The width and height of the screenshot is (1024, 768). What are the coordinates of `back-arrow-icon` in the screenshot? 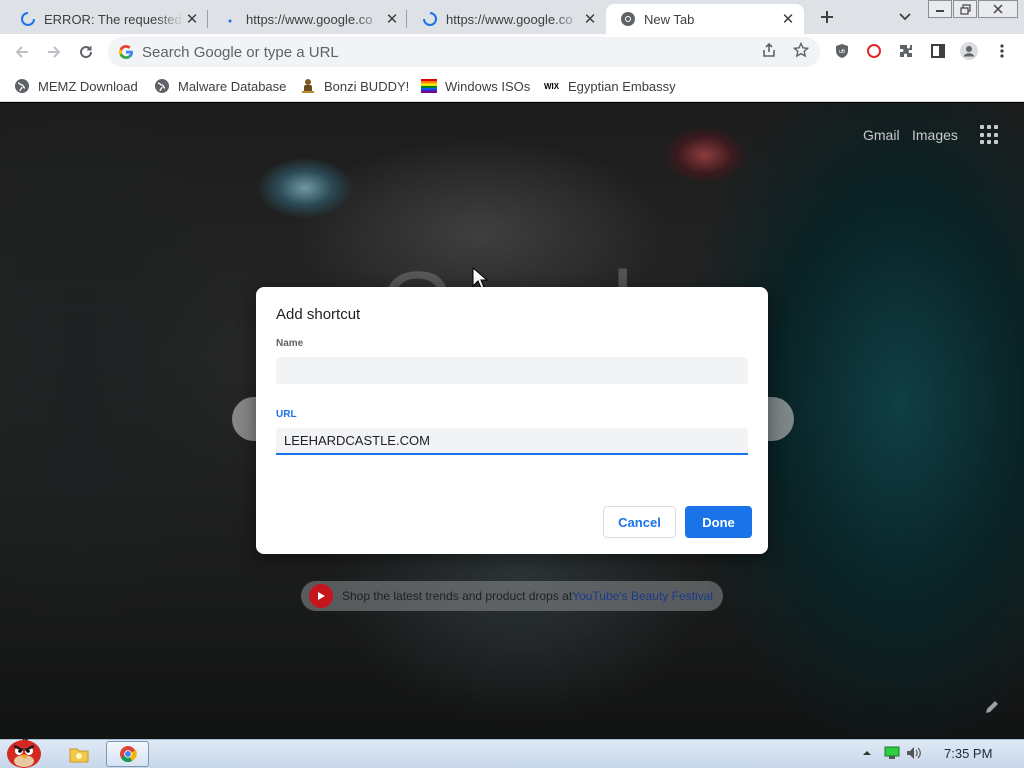 It's located at (21, 52).